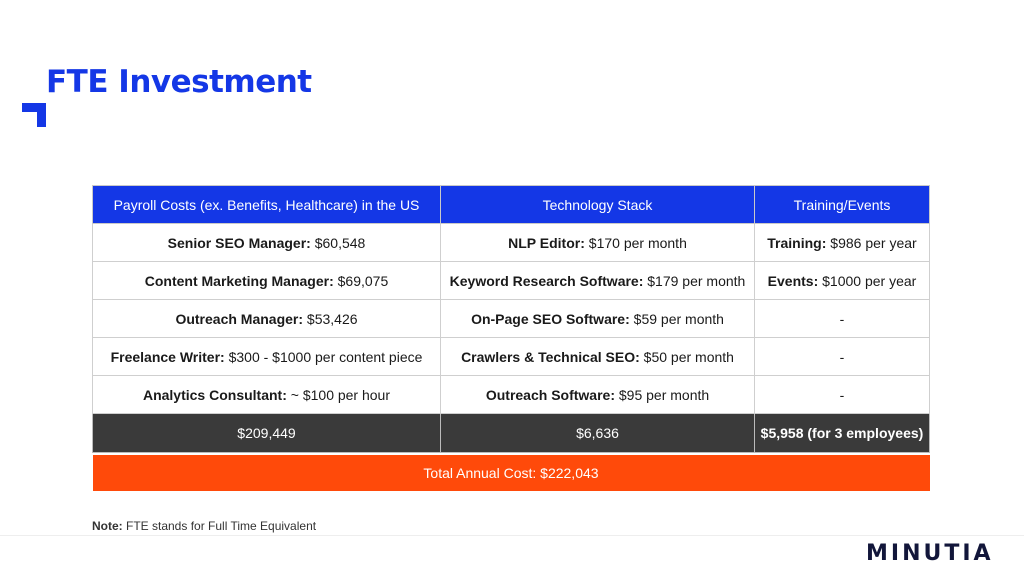  I want to click on header-training-events: Training/Events, so click(842, 204).